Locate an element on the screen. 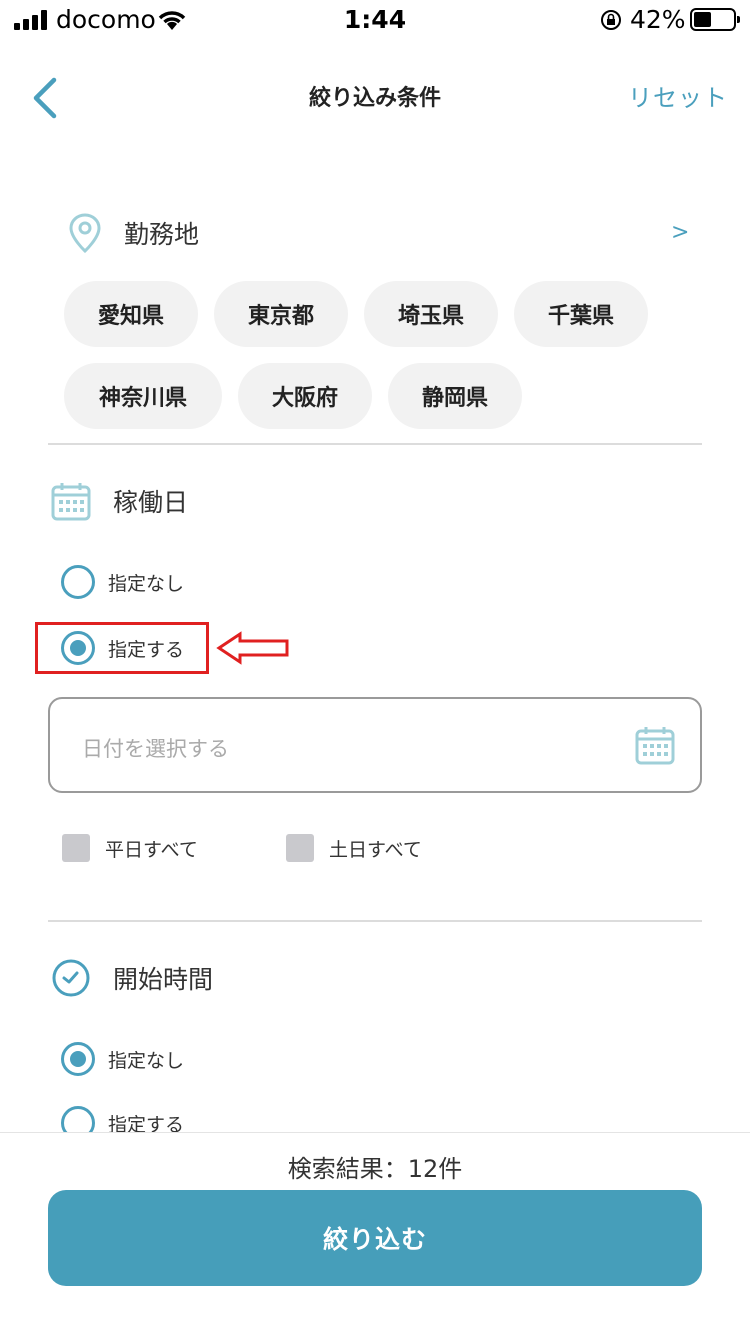 The width and height of the screenshot is (750, 1334). start-time-radio-none: 指定なし is located at coordinates (122, 1059).